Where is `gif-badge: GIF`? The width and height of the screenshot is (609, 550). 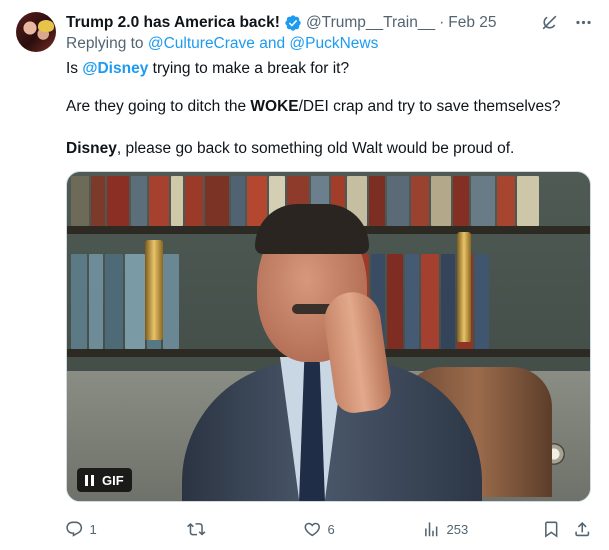 gif-badge: GIF is located at coordinates (104, 480).